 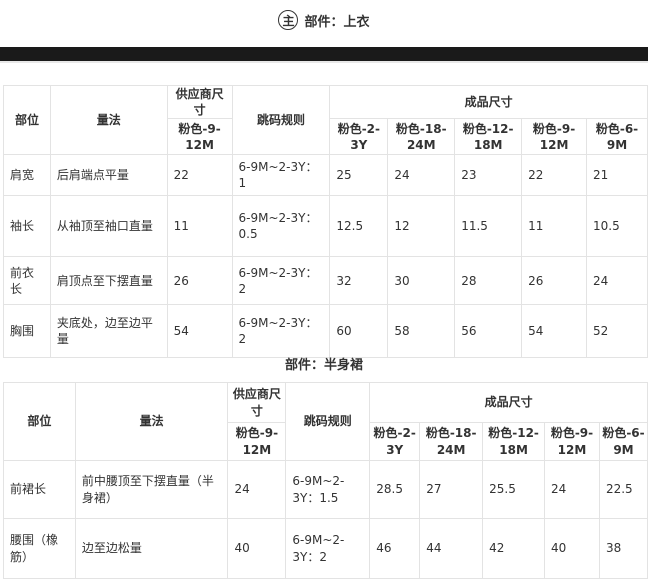 I want to click on cell-rule: 6-9M~2-3Y：1, so click(x=281, y=175).